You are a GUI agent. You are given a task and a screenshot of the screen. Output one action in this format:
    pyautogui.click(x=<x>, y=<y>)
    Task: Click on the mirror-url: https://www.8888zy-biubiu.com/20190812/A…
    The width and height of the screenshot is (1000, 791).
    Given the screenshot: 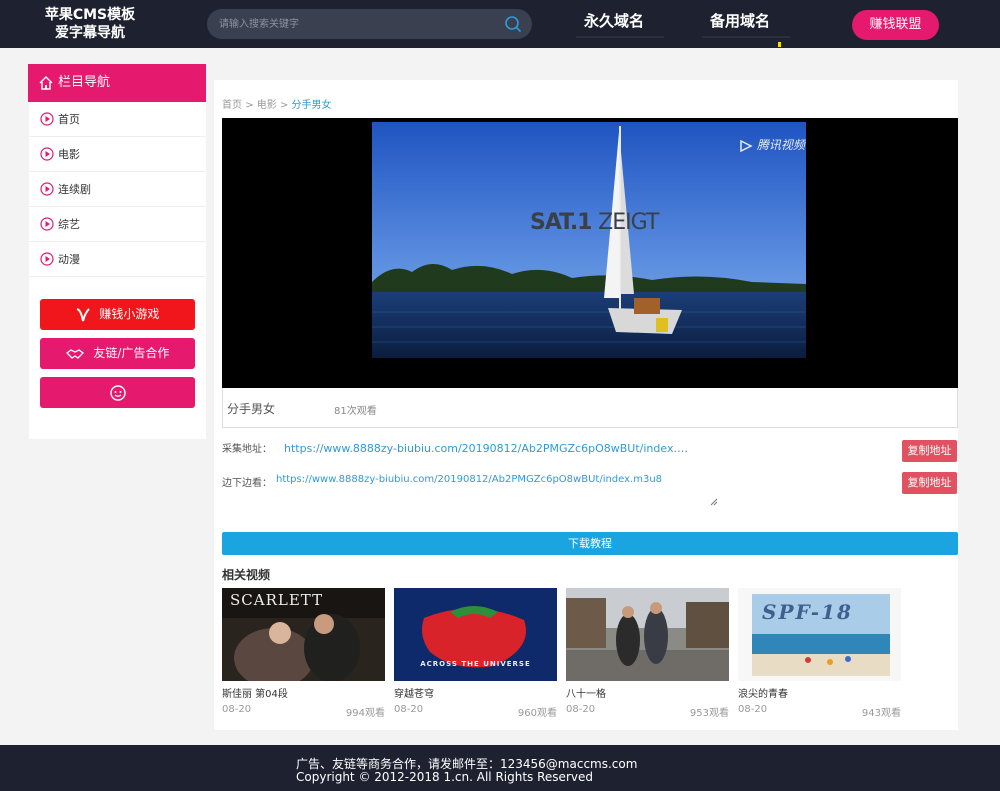 What is the action you would take?
    pyautogui.click(x=469, y=479)
    